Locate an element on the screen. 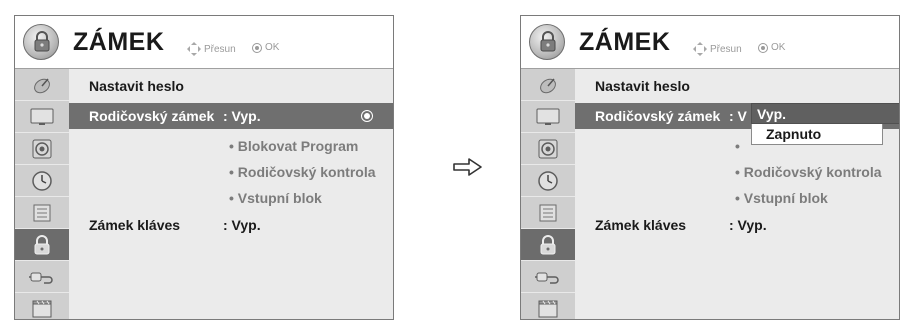  block-program-item: • Blokovat Program is located at coordinates (293, 146).